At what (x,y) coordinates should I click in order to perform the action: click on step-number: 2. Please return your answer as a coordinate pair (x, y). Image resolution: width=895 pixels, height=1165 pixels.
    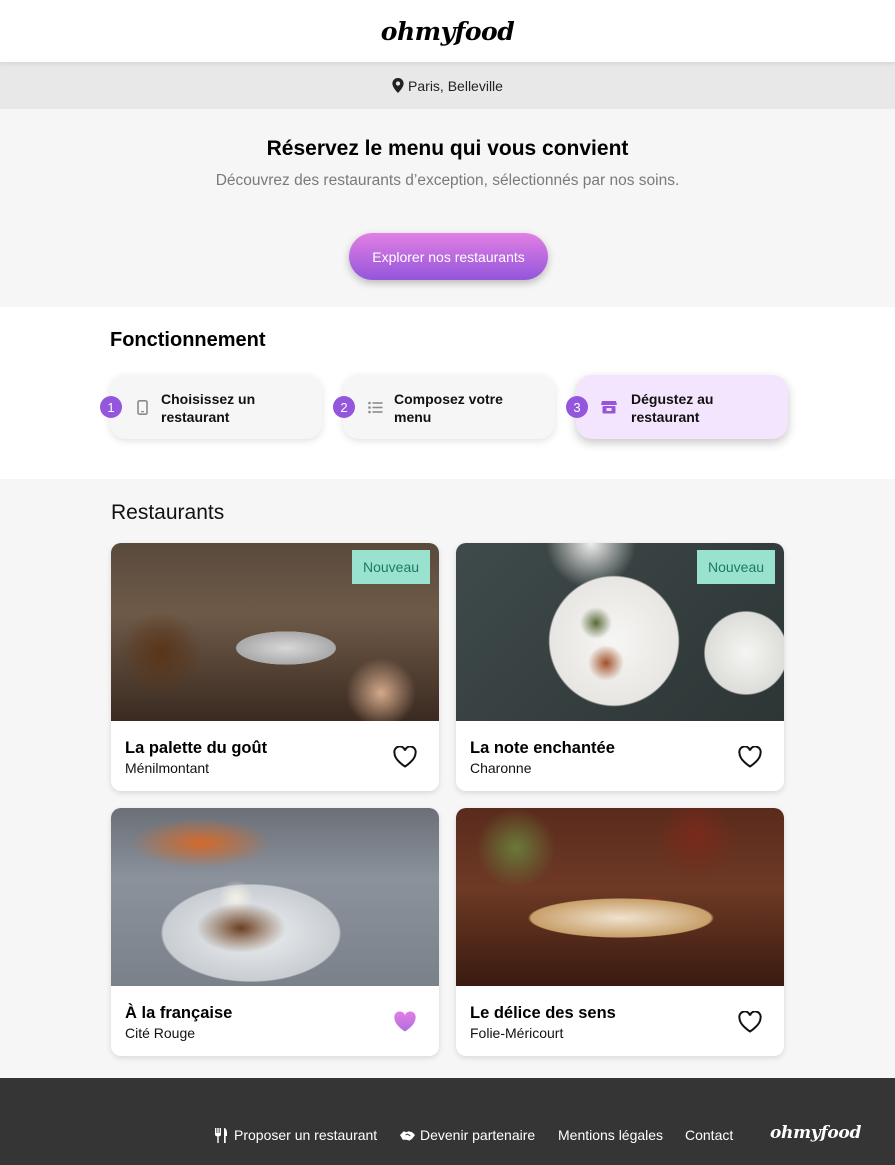
    Looking at the image, I should click on (344, 407).